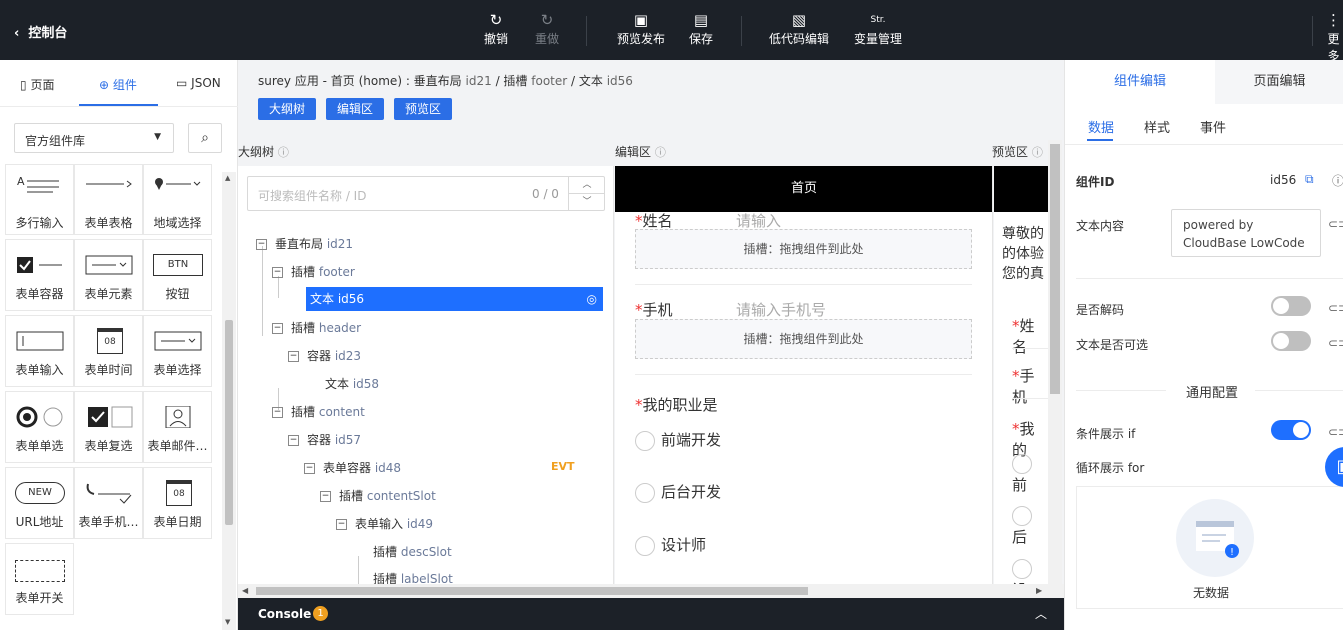 The height and width of the screenshot is (630, 1343). Describe the element at coordinates (198, 83) in the screenshot. I see `tab-json: ▭ JSON` at that location.